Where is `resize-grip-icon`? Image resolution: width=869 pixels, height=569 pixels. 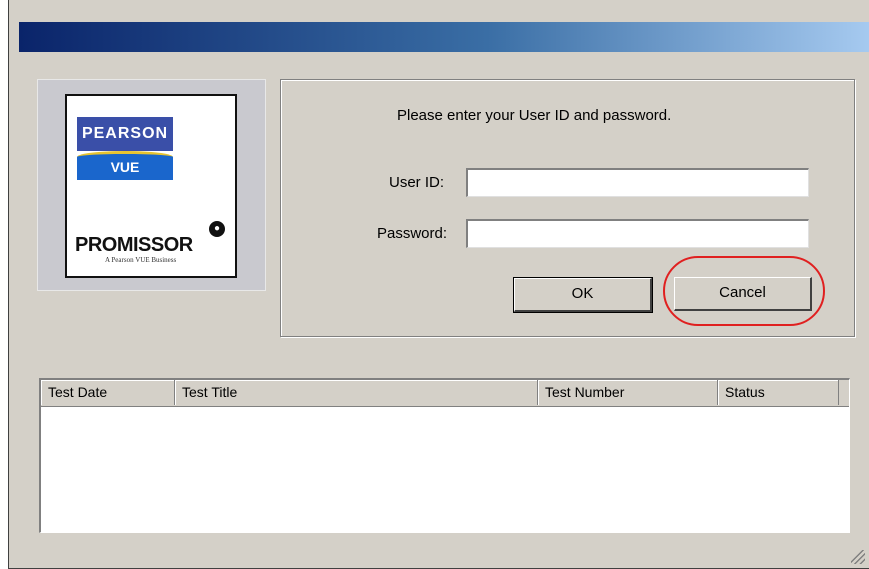
resize-grip-icon is located at coordinates (858, 557).